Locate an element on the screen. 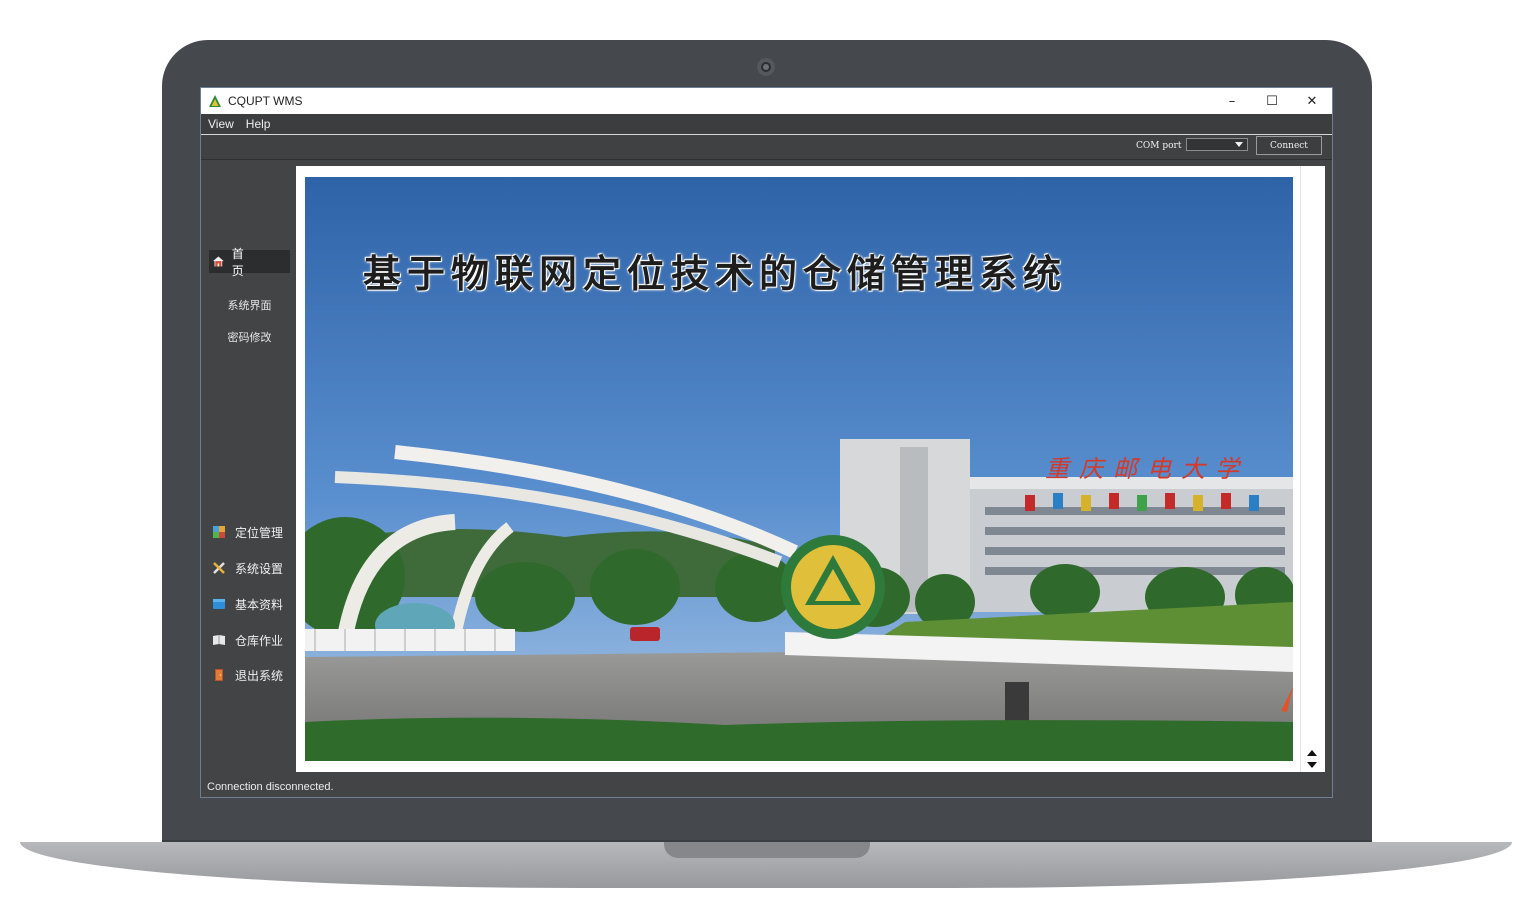  sidebar-item-system-view: 系统界面 is located at coordinates (249, 305).